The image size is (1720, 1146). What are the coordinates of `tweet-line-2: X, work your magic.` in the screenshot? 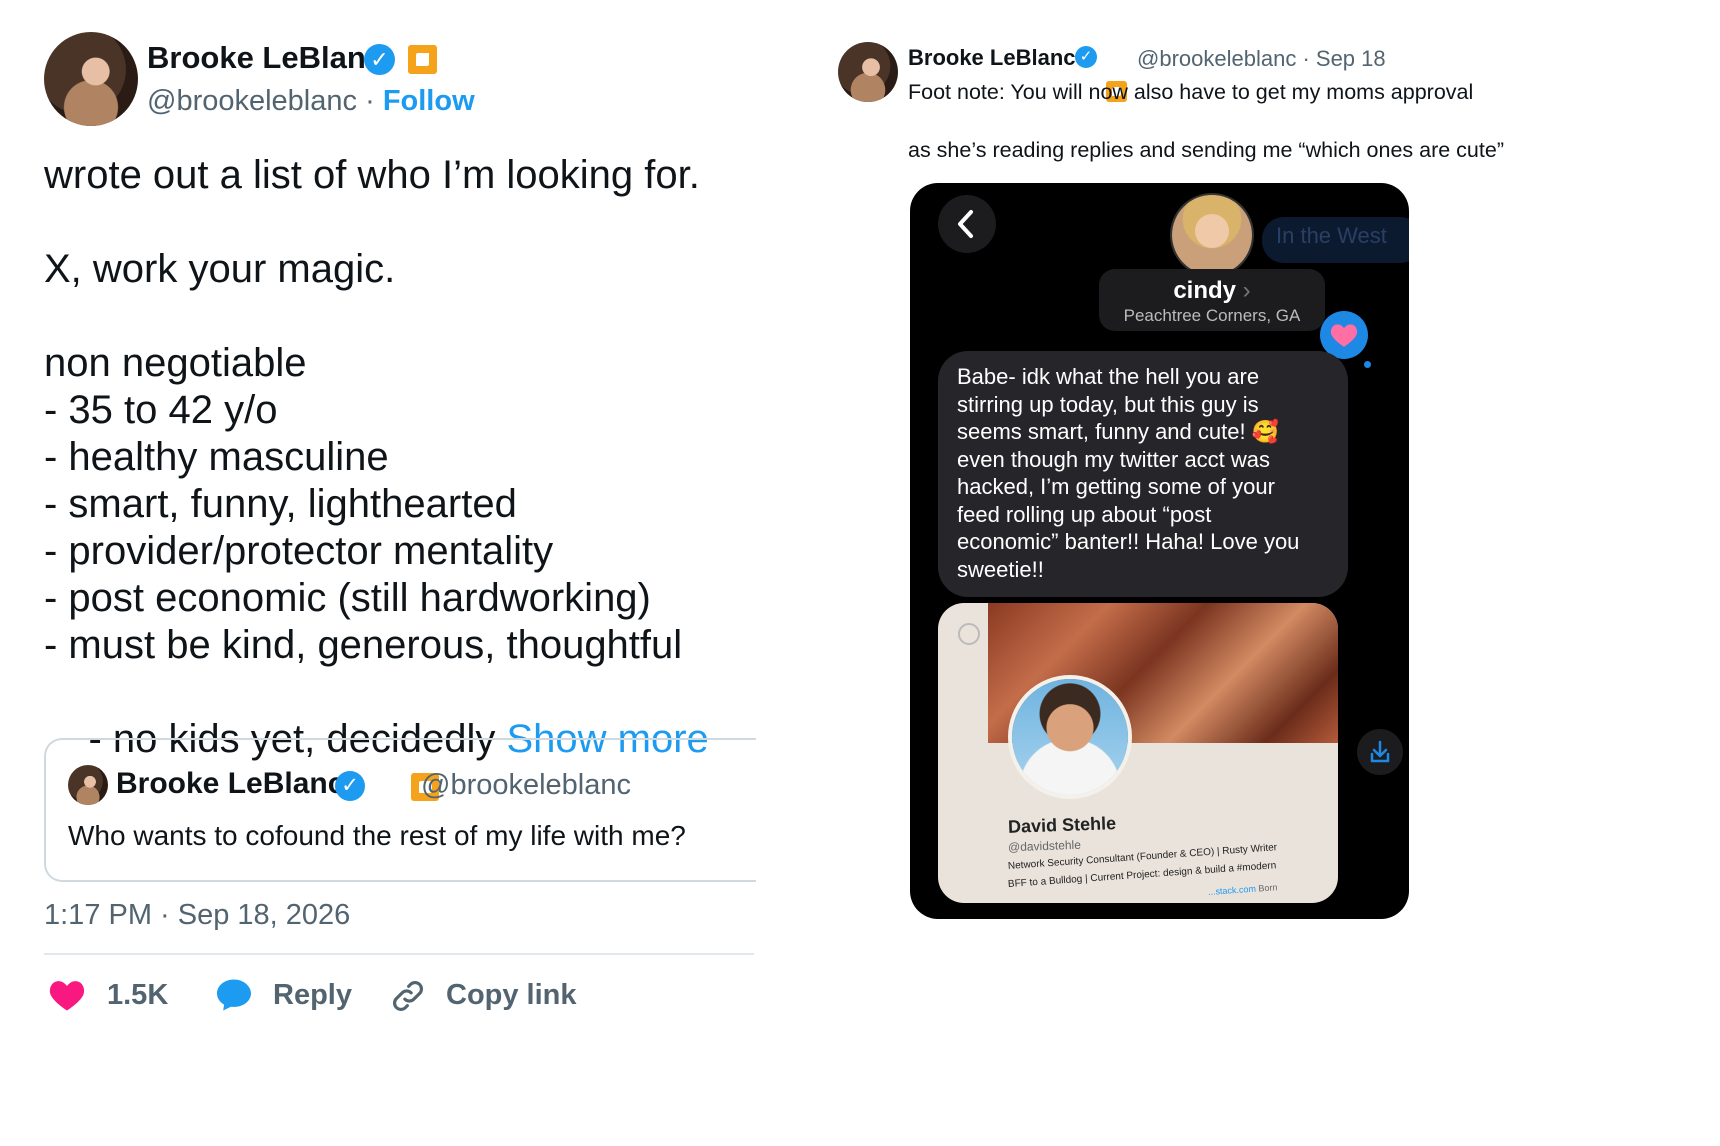 It's located at (220, 269).